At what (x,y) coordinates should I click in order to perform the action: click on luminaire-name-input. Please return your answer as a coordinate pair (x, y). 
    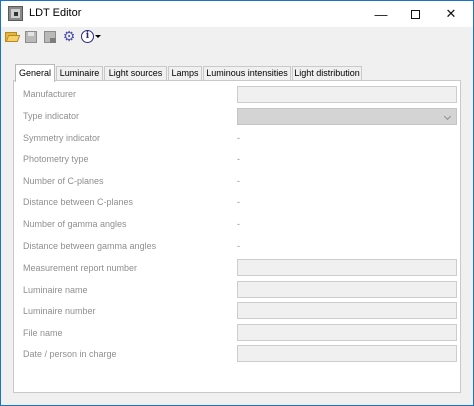
    Looking at the image, I should click on (347, 289).